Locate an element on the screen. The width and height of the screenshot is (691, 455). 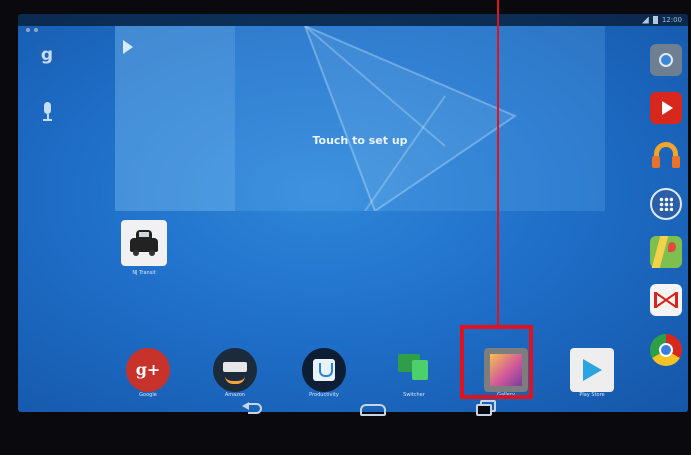
switcher-icon is located at coordinates (414, 370).